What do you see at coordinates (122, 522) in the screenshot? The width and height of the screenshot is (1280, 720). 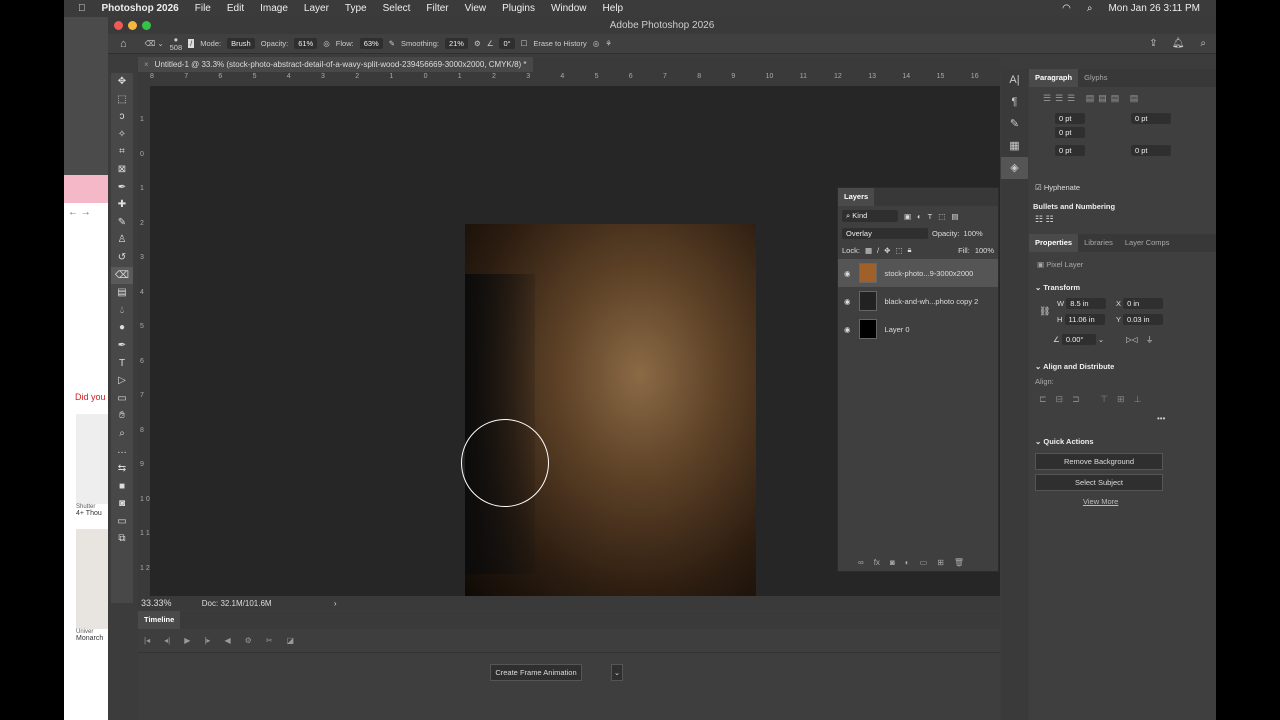 I see `screen-mode-tool-icon: ▭` at bounding box center [122, 522].